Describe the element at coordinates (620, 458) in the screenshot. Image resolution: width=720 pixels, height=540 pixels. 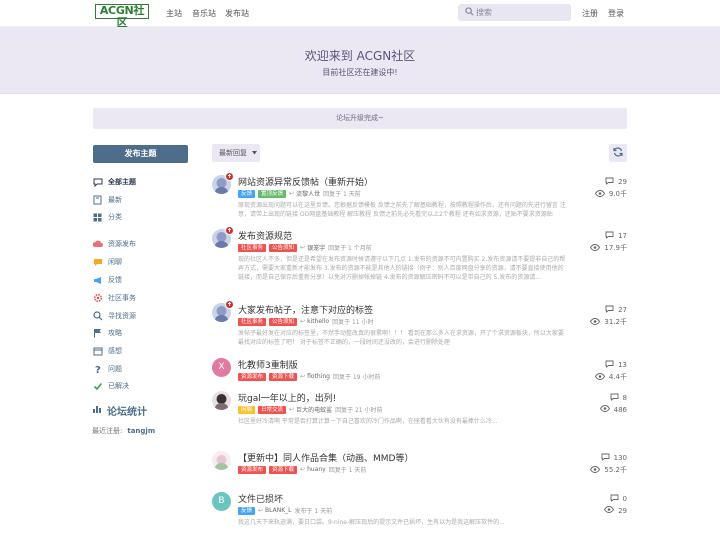
I see `reply-count-value: 130` at that location.